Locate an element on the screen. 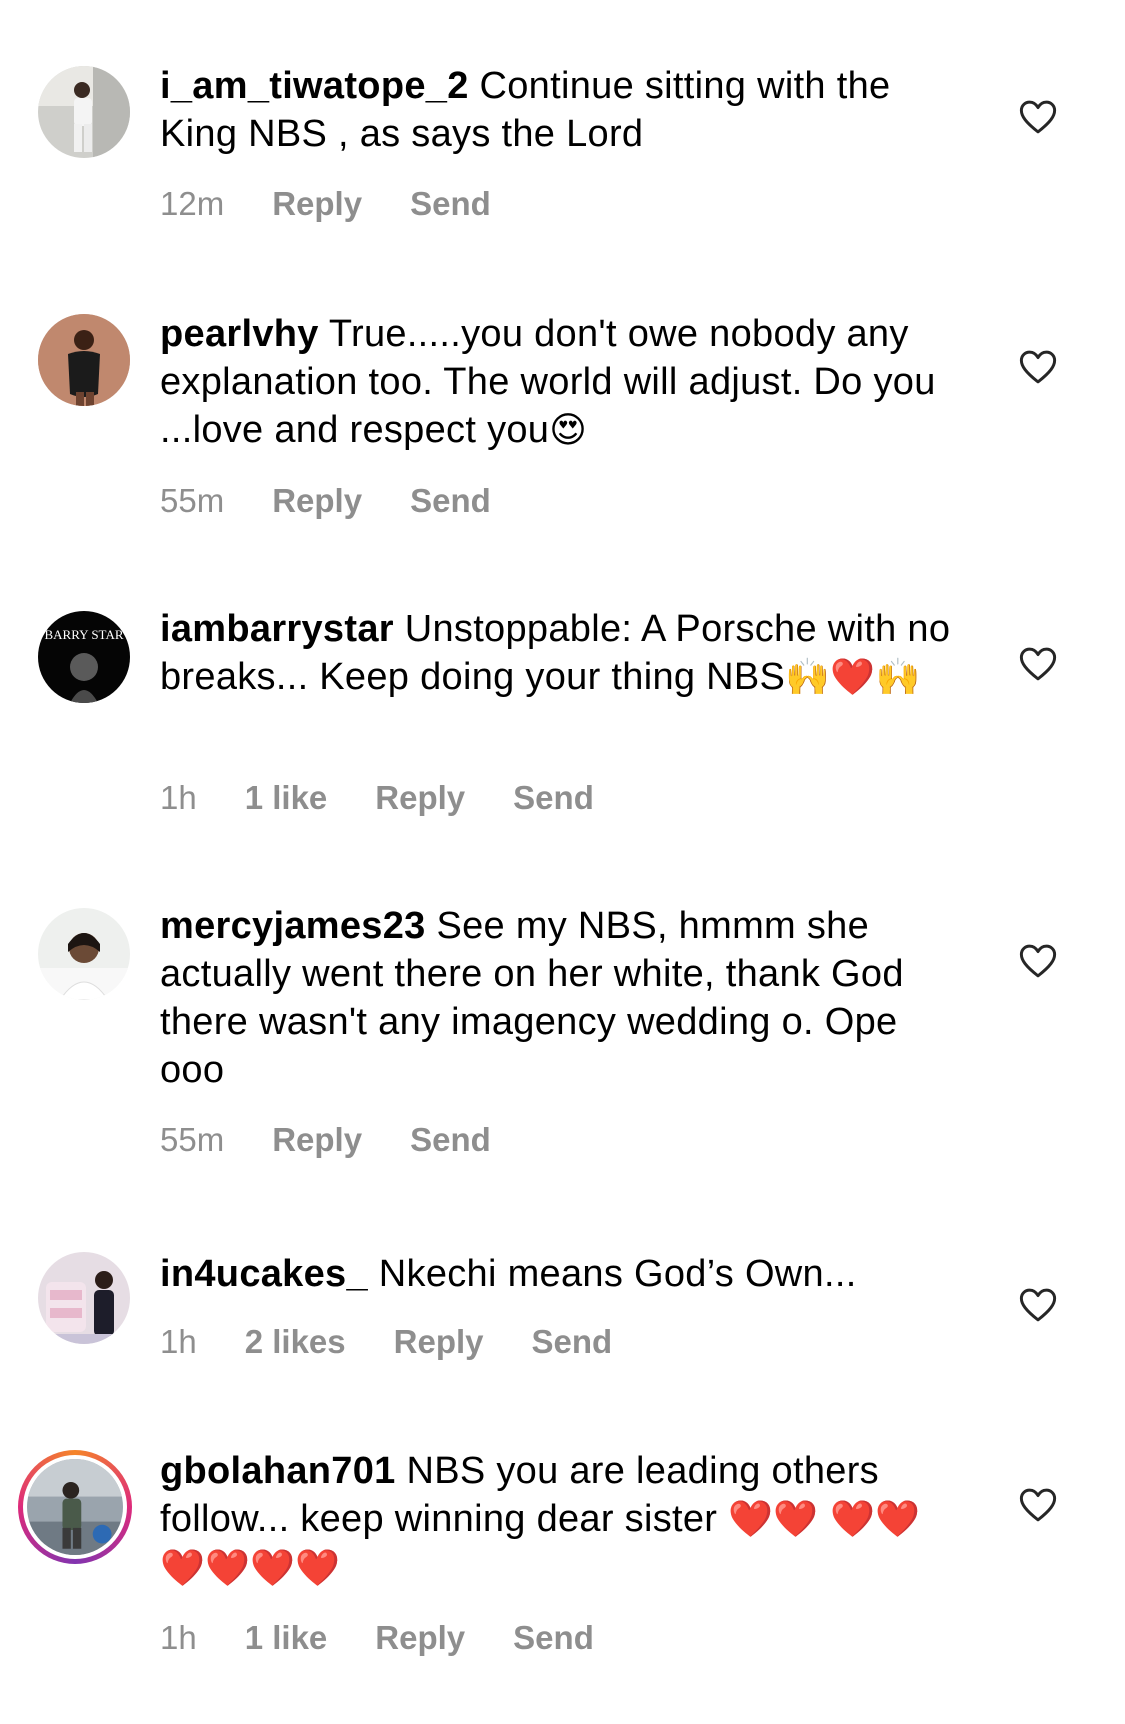 The width and height of the screenshot is (1125, 1724). comment-username: i_am_tiwatope_2 is located at coordinates (314, 86).